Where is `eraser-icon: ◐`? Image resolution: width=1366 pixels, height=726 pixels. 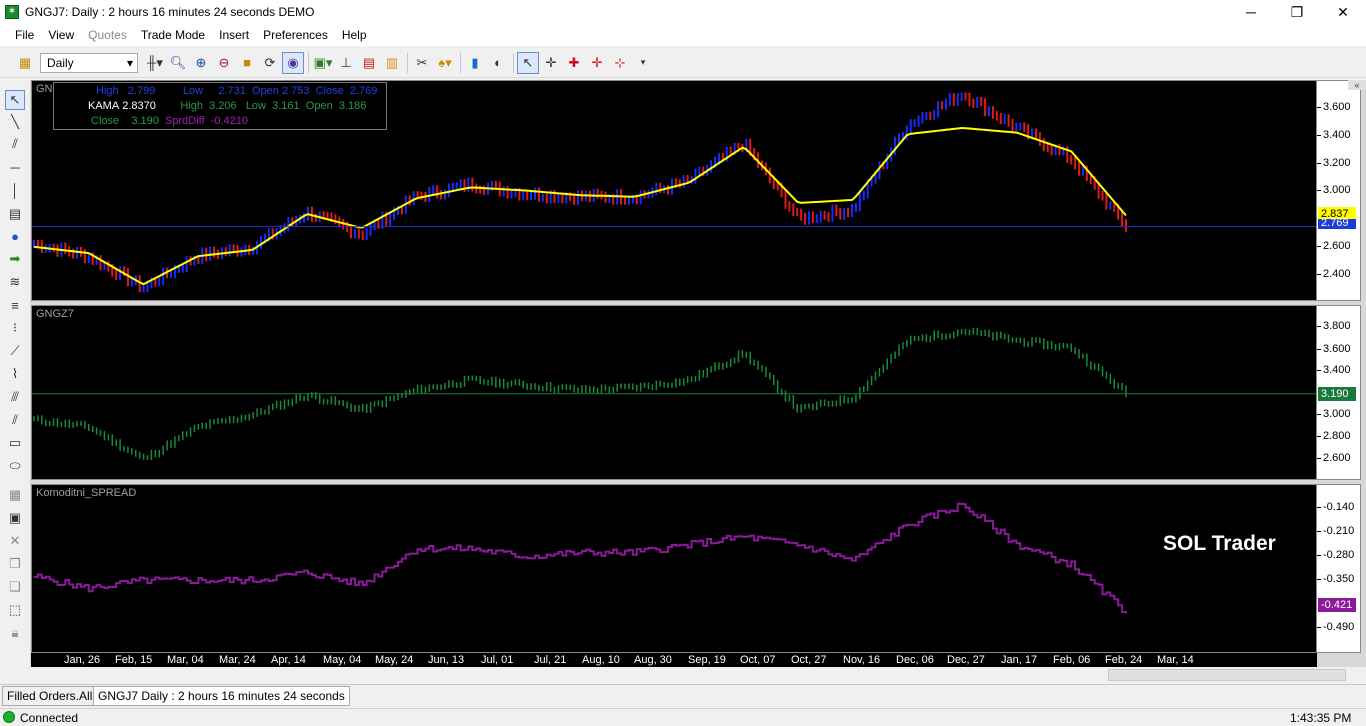 eraser-icon: ◐ is located at coordinates (498, 63).